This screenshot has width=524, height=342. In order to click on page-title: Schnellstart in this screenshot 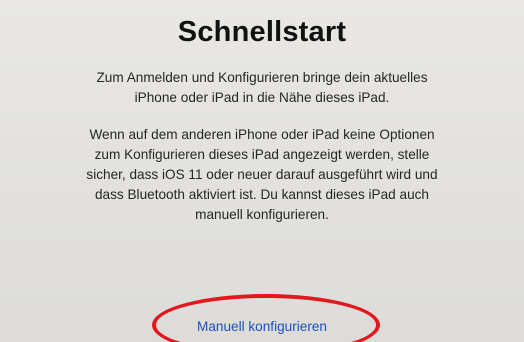, I will do `click(262, 32)`.